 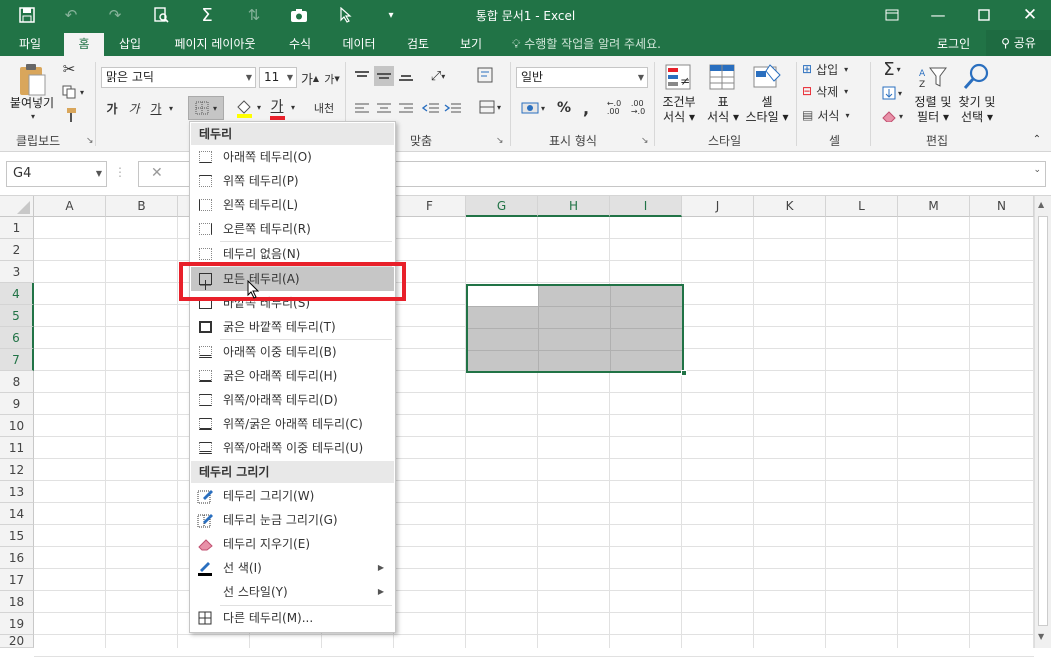 What do you see at coordinates (614, 108) in the screenshot?
I see `increase-decimal-icon: ←.0.00` at bounding box center [614, 108].